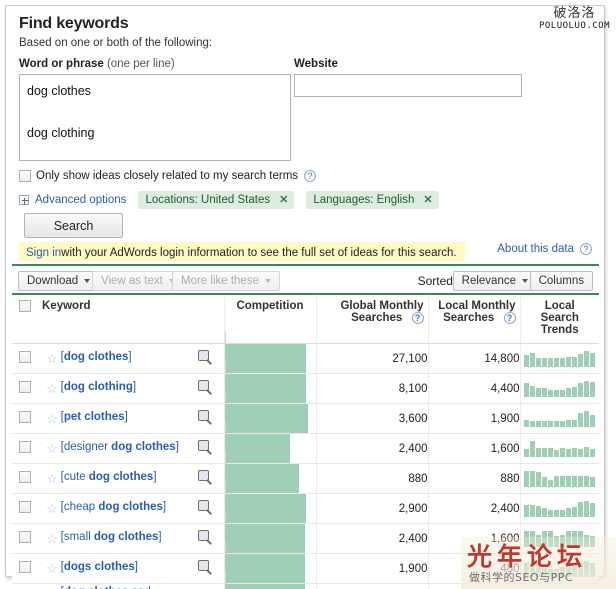  I want to click on header-local-monthly-searches: Local Monthly Searches ?, so click(473, 319).